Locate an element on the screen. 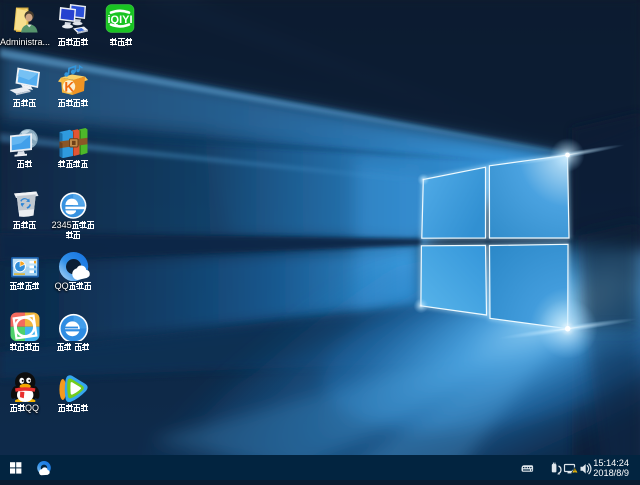 This screenshot has width=640, height=485. svg-text: K is located at coordinates (69, 87).